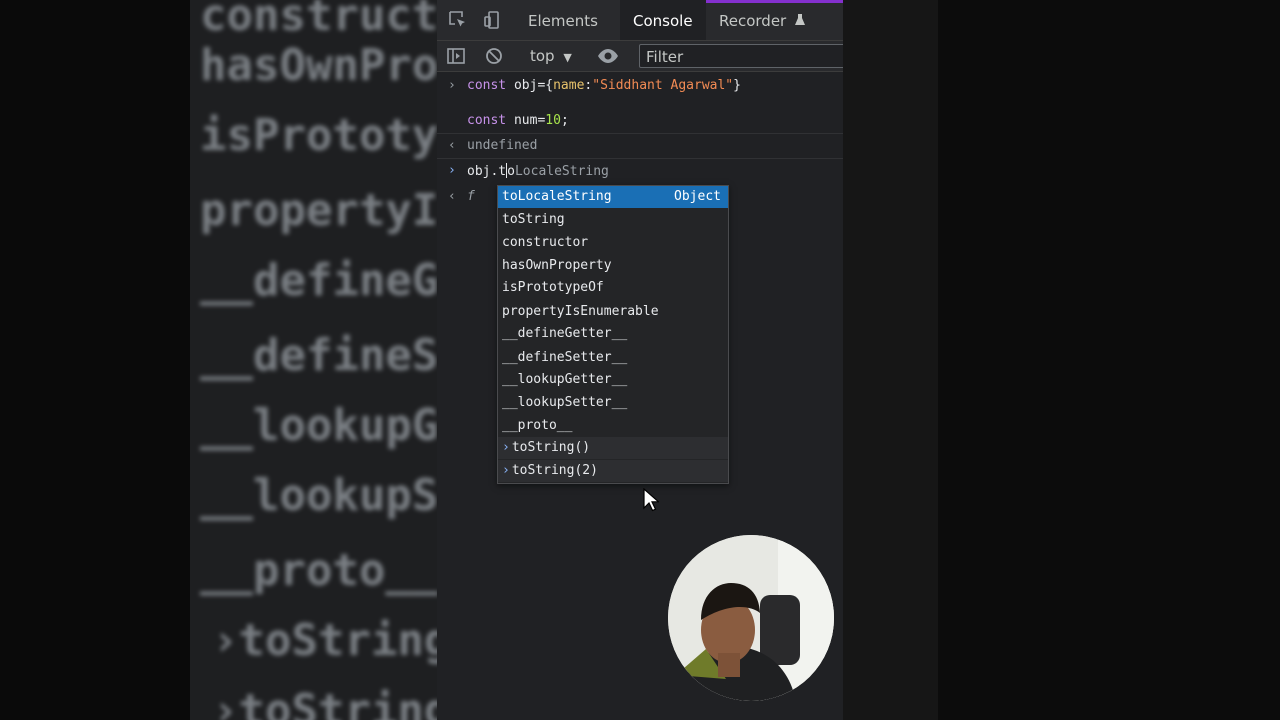 The width and height of the screenshot is (1280, 720). Describe the element at coordinates (318, 210) in the screenshot. I see `background-text: propertyI` at that location.